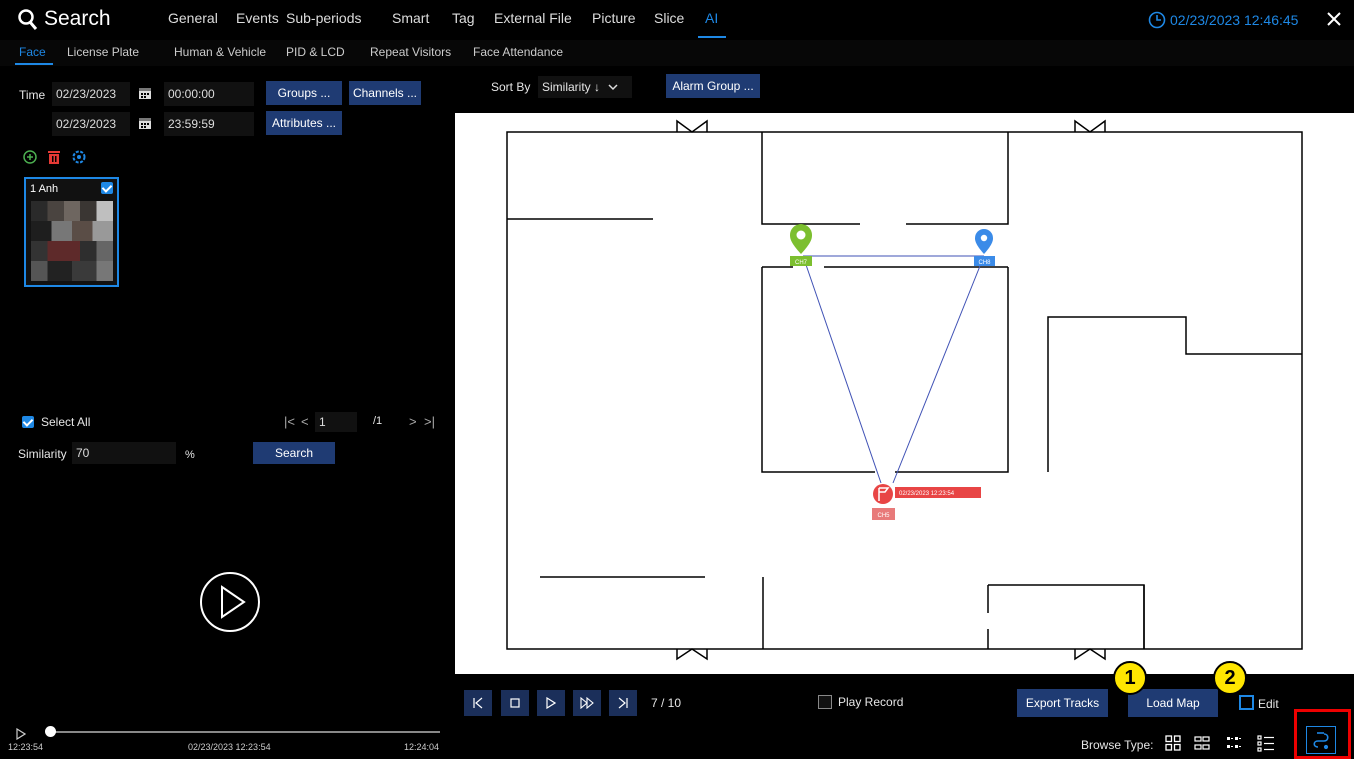  Describe the element at coordinates (190, 455) in the screenshot. I see `percent-label: %` at that location.